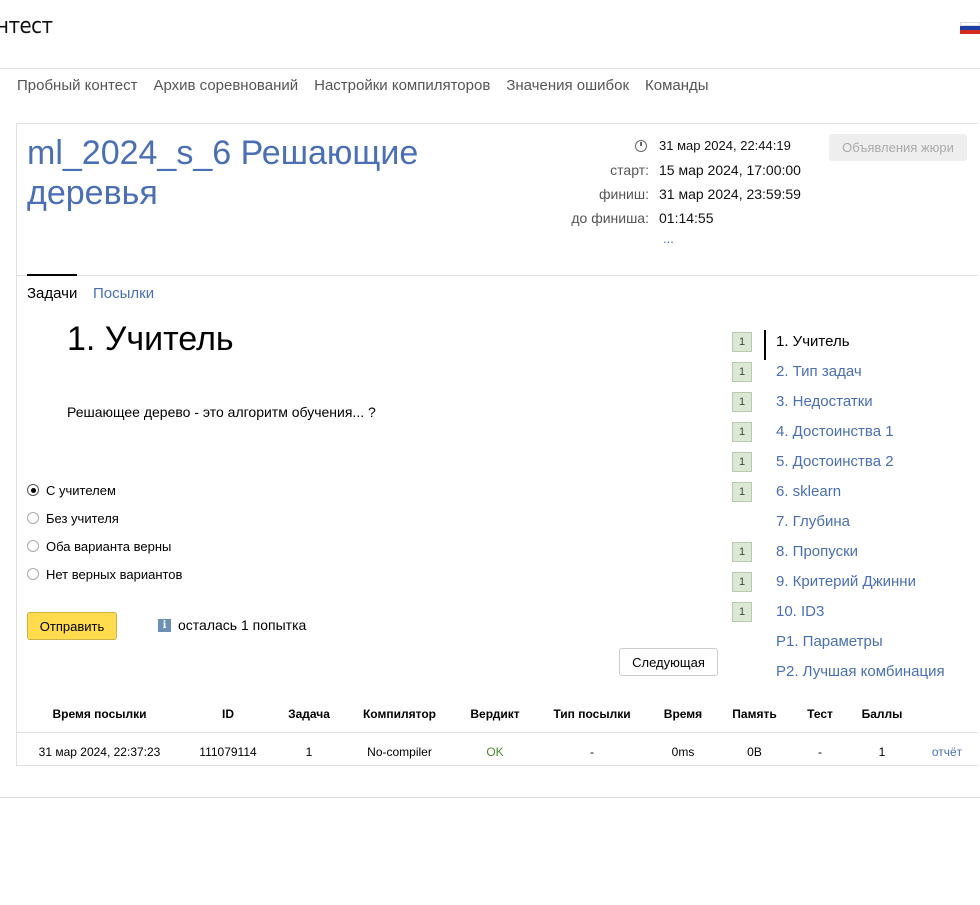 The image size is (980, 905). Describe the element at coordinates (730, 170) in the screenshot. I see `start-time: 15 мар 2024, 17:00:00` at that location.